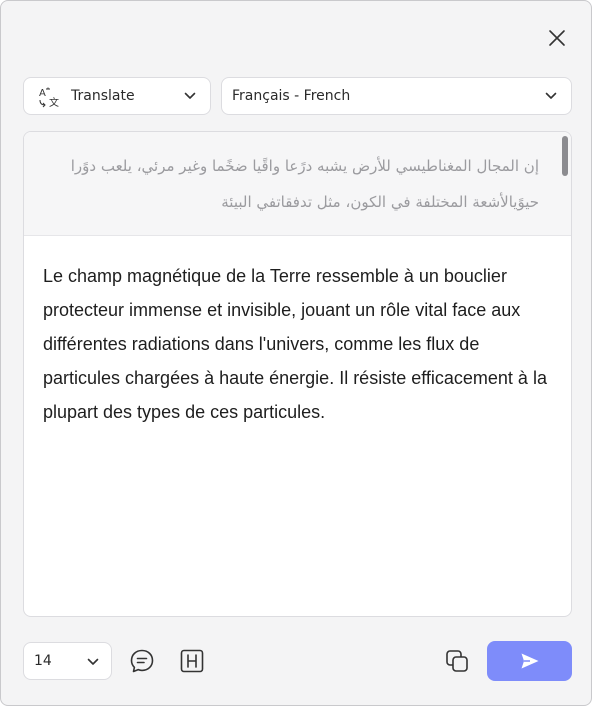 The image size is (592, 706). I want to click on svg-text: A, so click(42, 93).